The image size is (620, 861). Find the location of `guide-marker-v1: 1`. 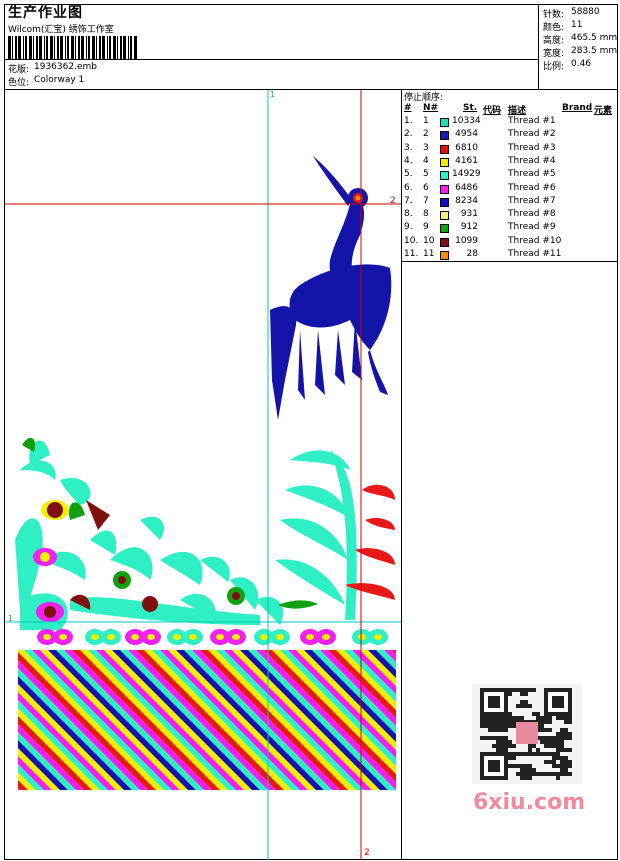

guide-marker-v1: 1 is located at coordinates (273, 94).